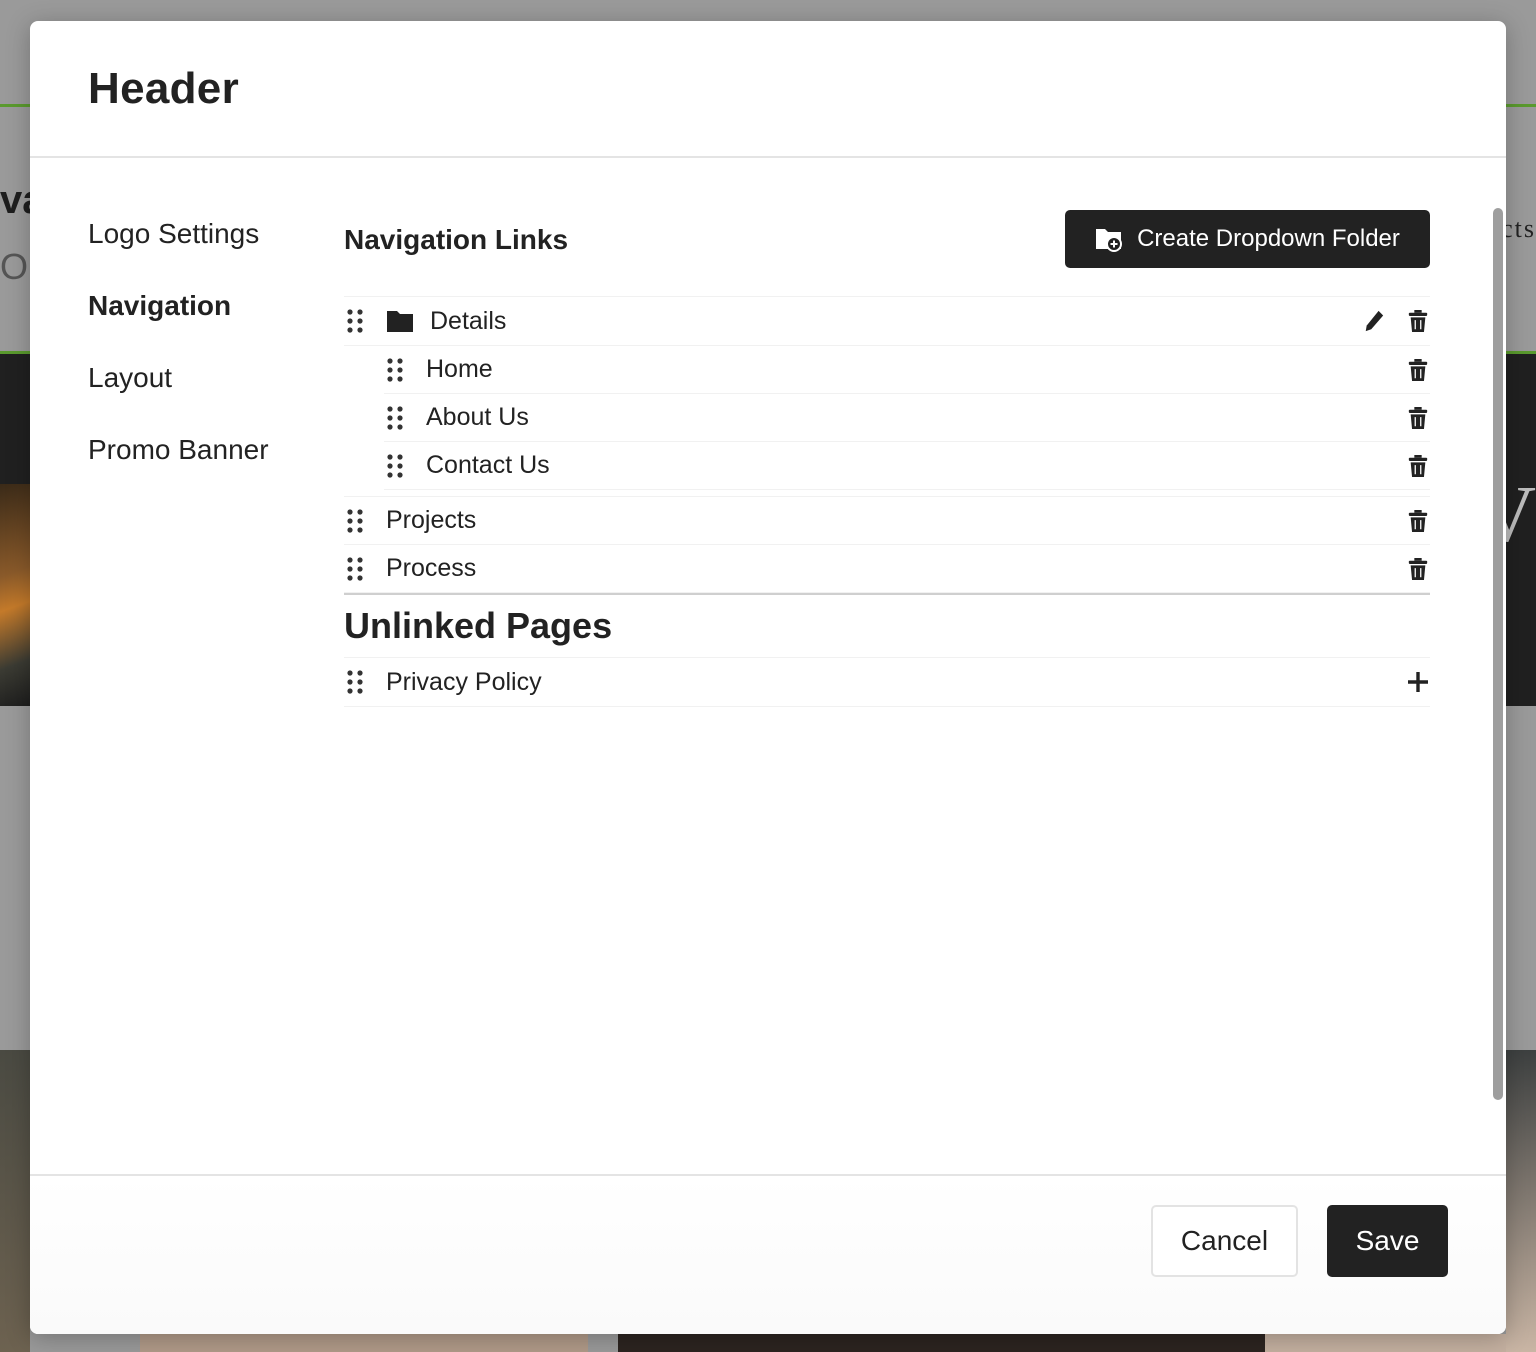  What do you see at coordinates (459, 369) in the screenshot?
I see `nav-item-label: Home` at bounding box center [459, 369].